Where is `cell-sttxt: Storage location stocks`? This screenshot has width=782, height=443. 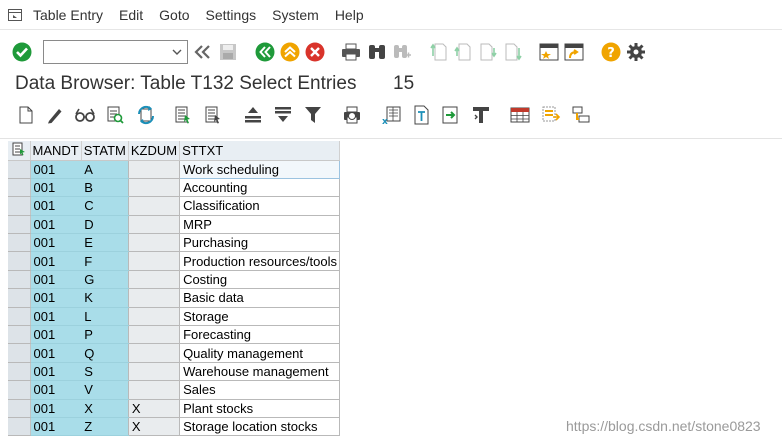
cell-sttxt: Storage location stocks is located at coordinates (259, 427).